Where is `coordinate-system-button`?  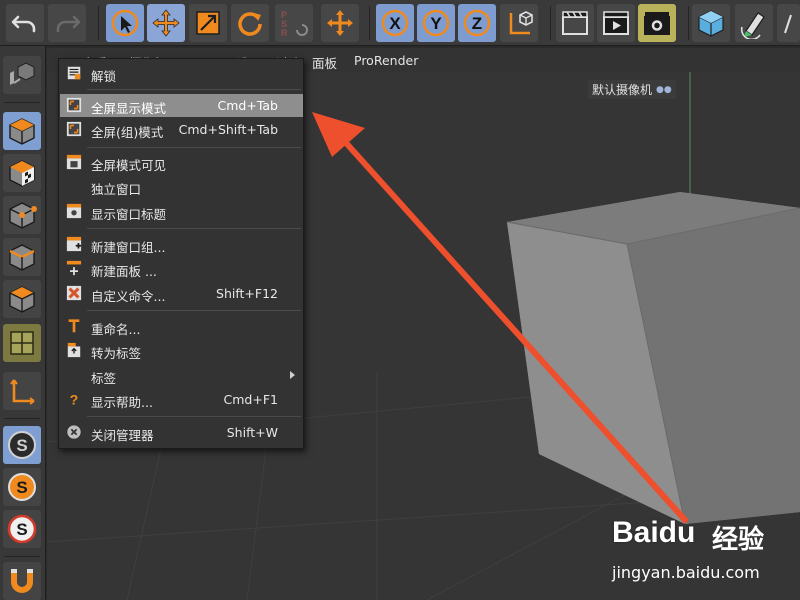 coordinate-system-button is located at coordinates (519, 23).